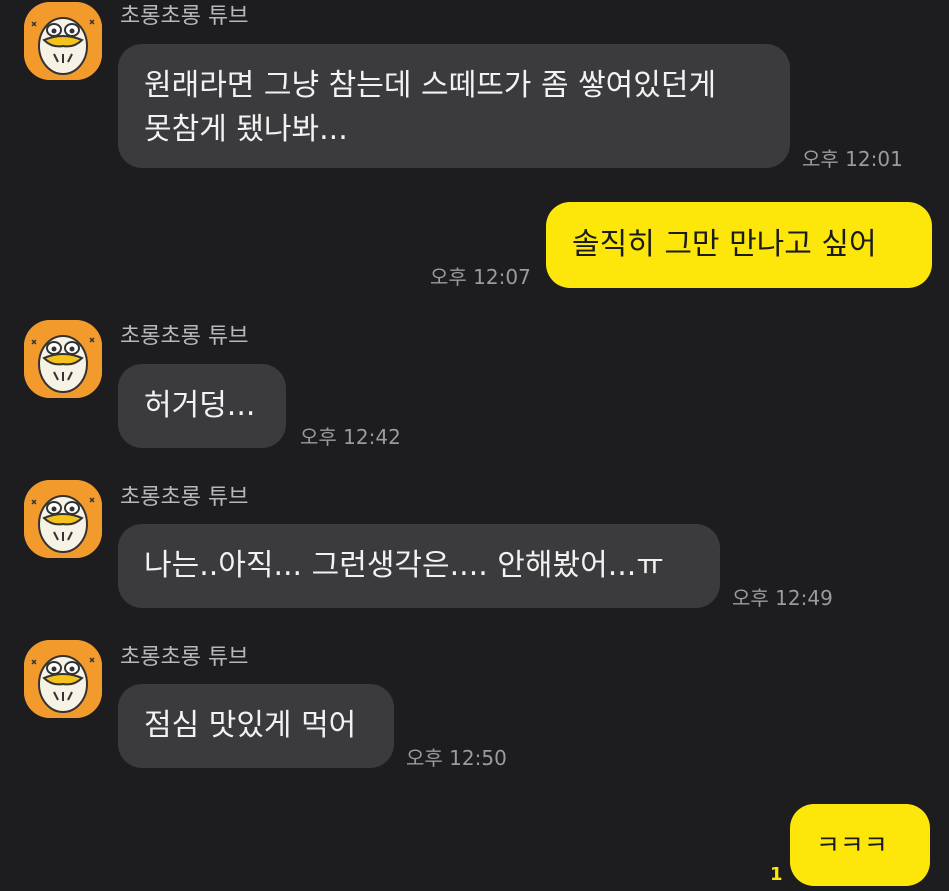  What do you see at coordinates (782, 598) in the screenshot?
I see `message-time: 오후 12:49` at bounding box center [782, 598].